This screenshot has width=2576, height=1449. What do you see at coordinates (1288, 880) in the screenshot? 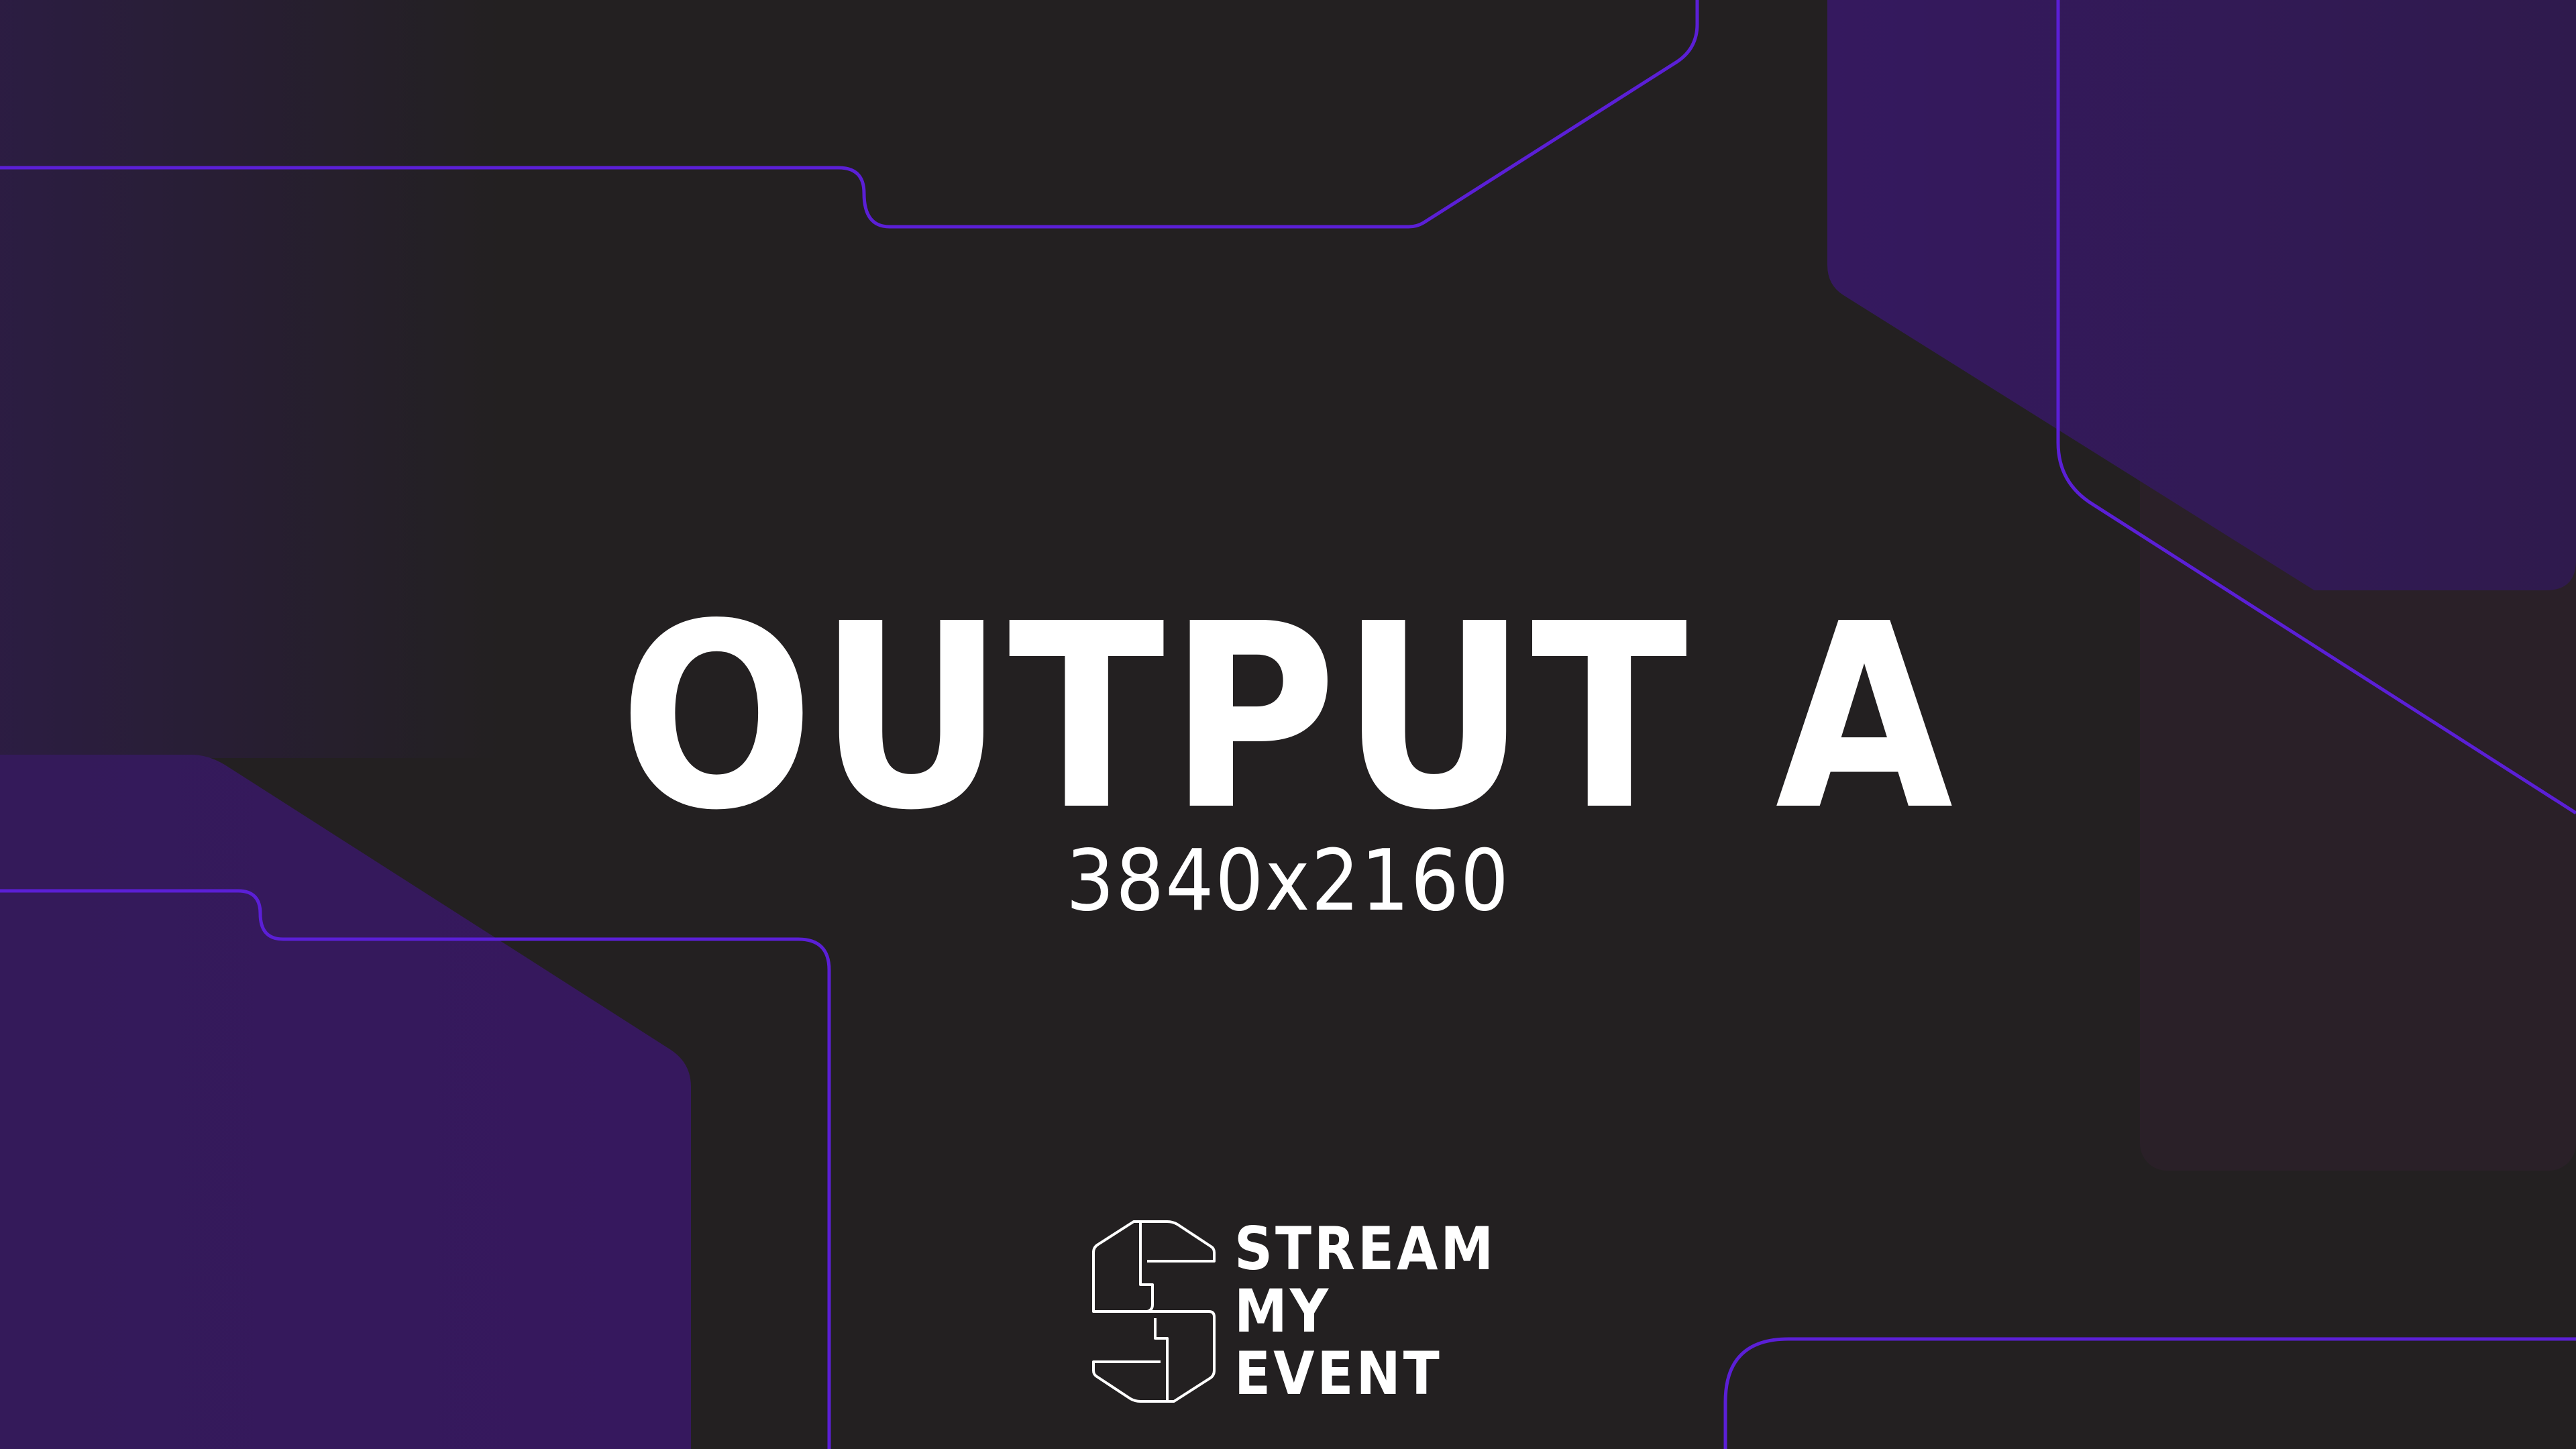
I see `resolution-label: 3840x2160` at bounding box center [1288, 880].